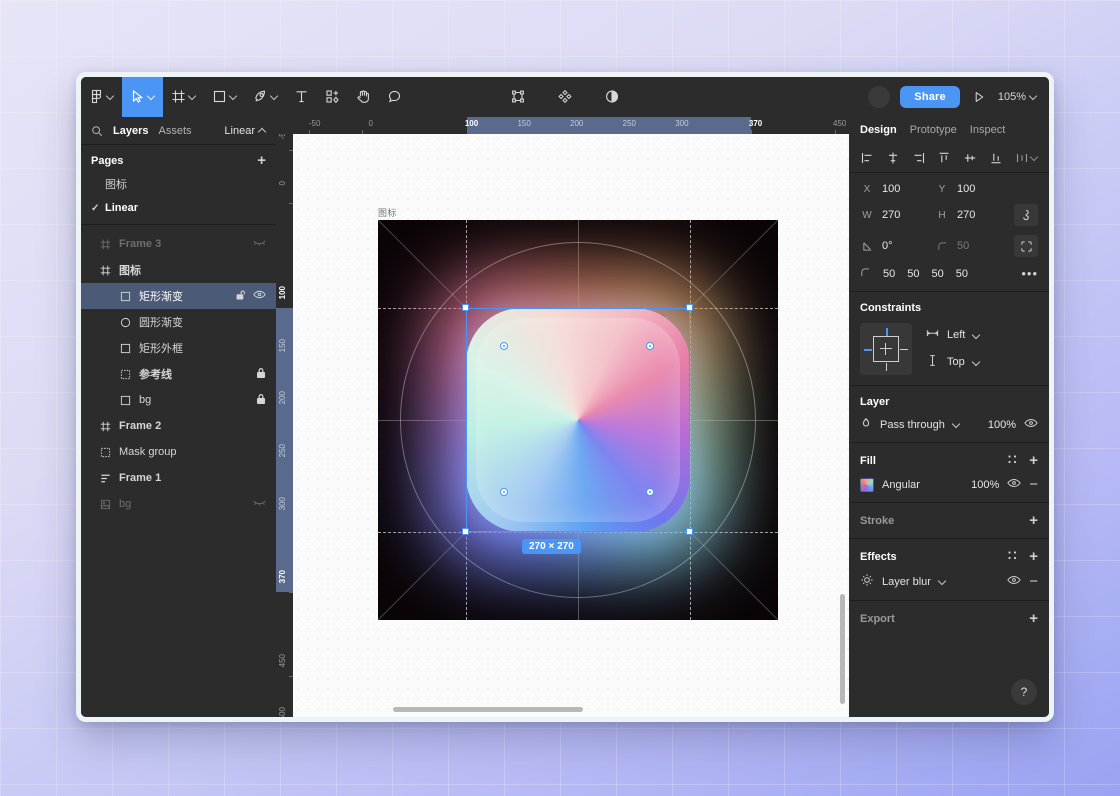 The height and width of the screenshot is (796, 1120). What do you see at coordinates (465, 531) in the screenshot?
I see `selection-handle-bl` at bounding box center [465, 531].